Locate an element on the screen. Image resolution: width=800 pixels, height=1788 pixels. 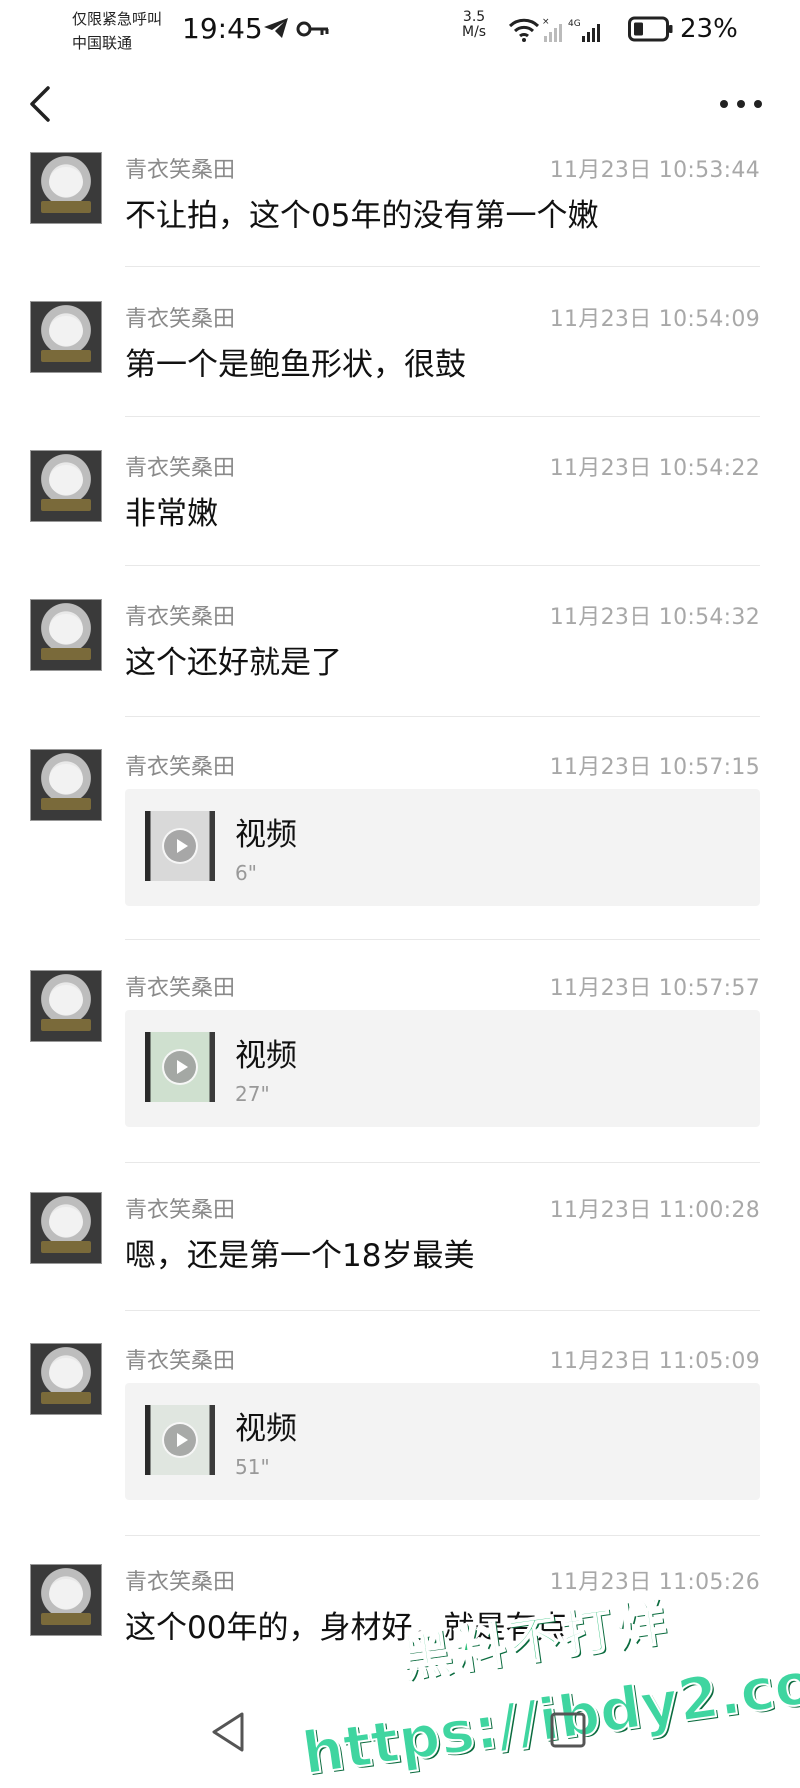
telegram-icon is located at coordinates (276, 28).